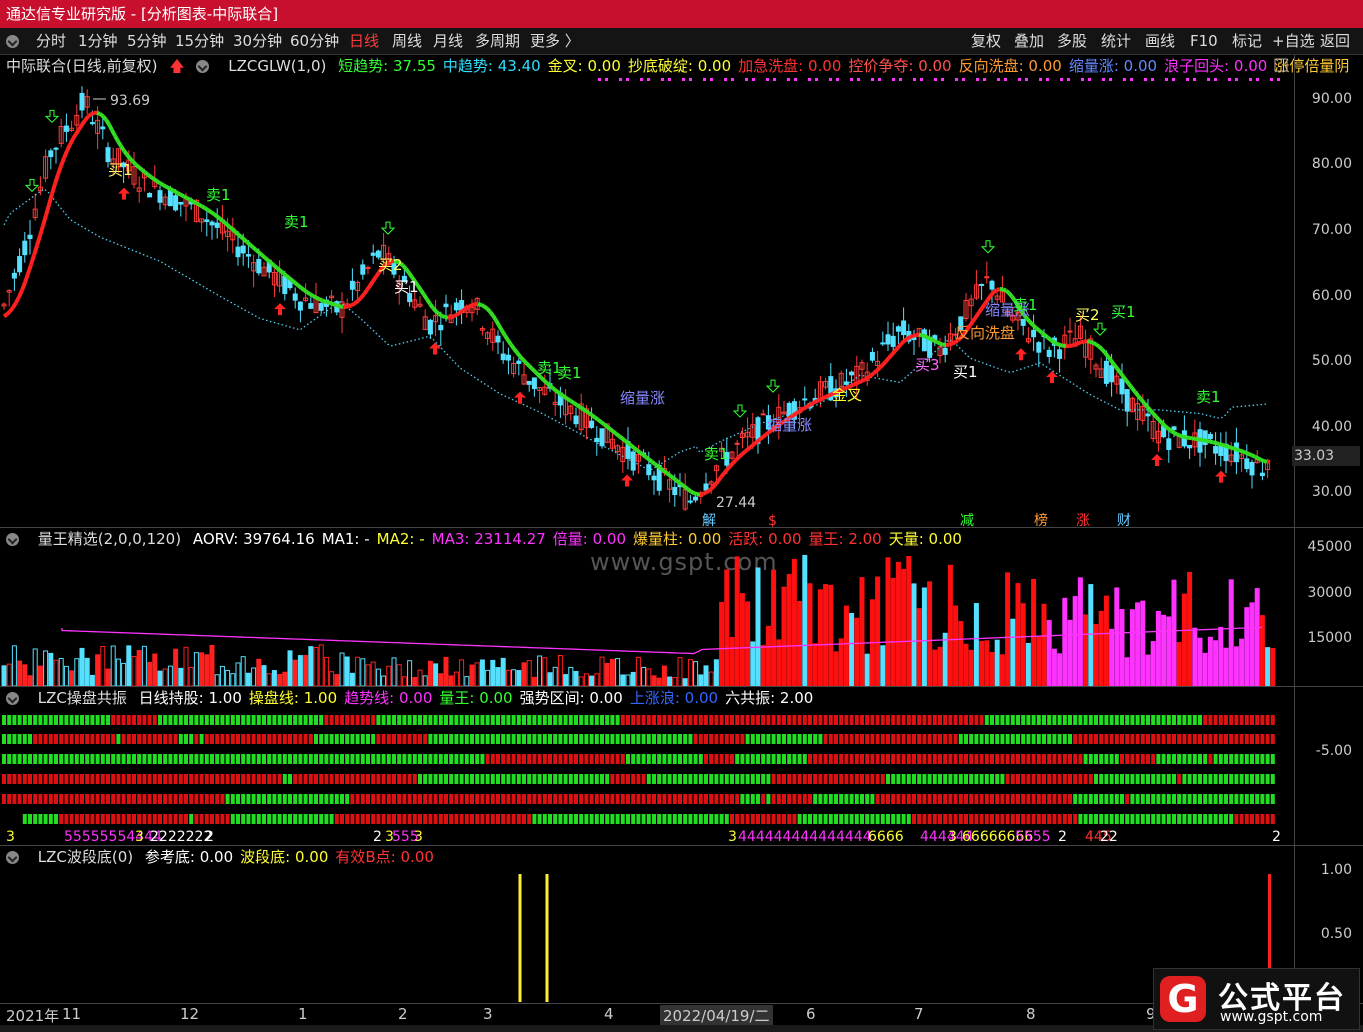  Describe the element at coordinates (314, 41) in the screenshot. I see `period-tab-5: 60分钟` at that location.